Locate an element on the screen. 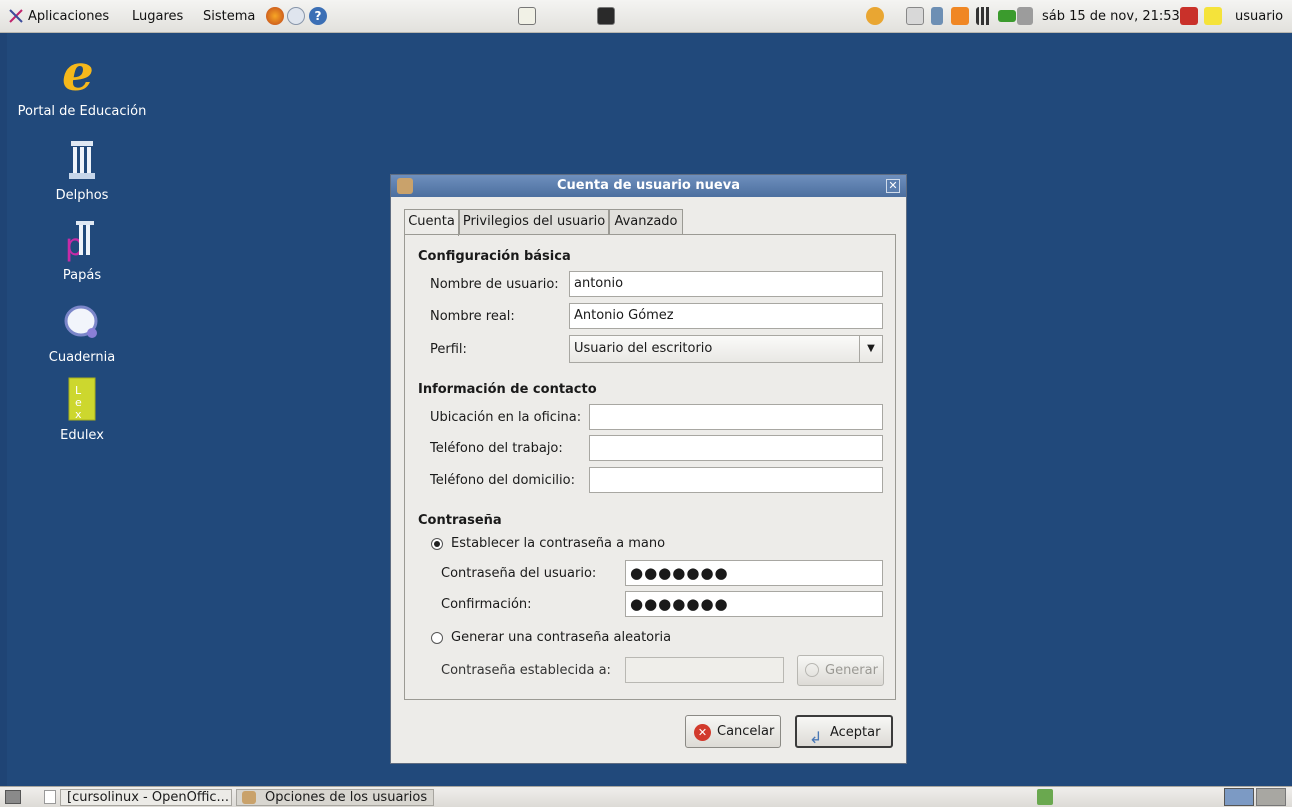  random-password-field is located at coordinates (704, 670).